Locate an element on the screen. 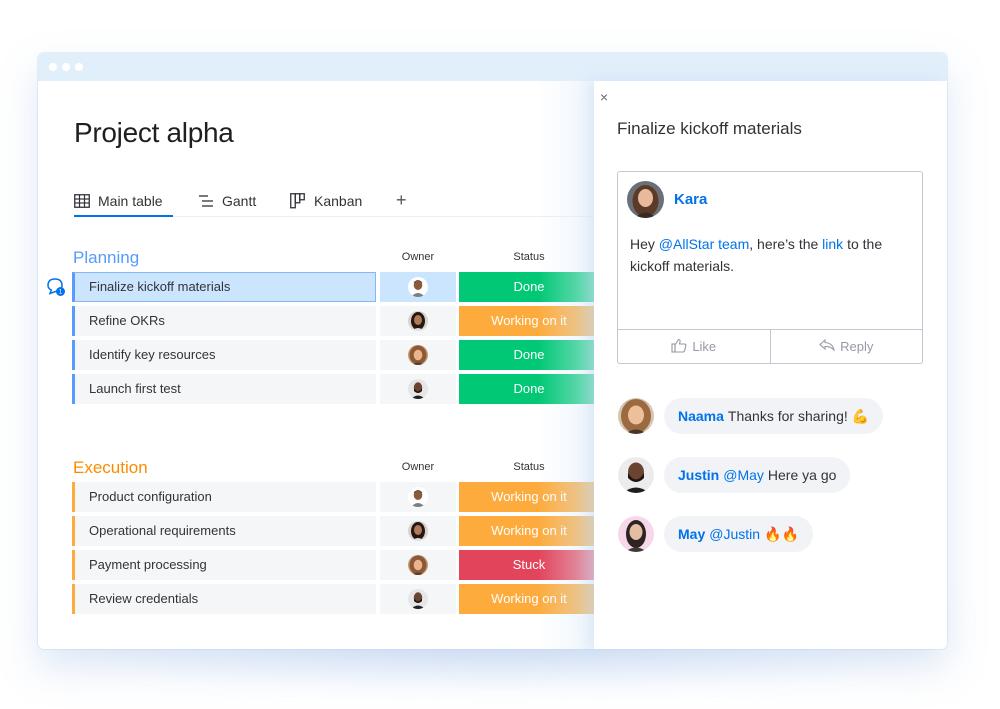 Image resolution: width=1000 pixels, height=709 pixels. title-bar is located at coordinates (492, 67).